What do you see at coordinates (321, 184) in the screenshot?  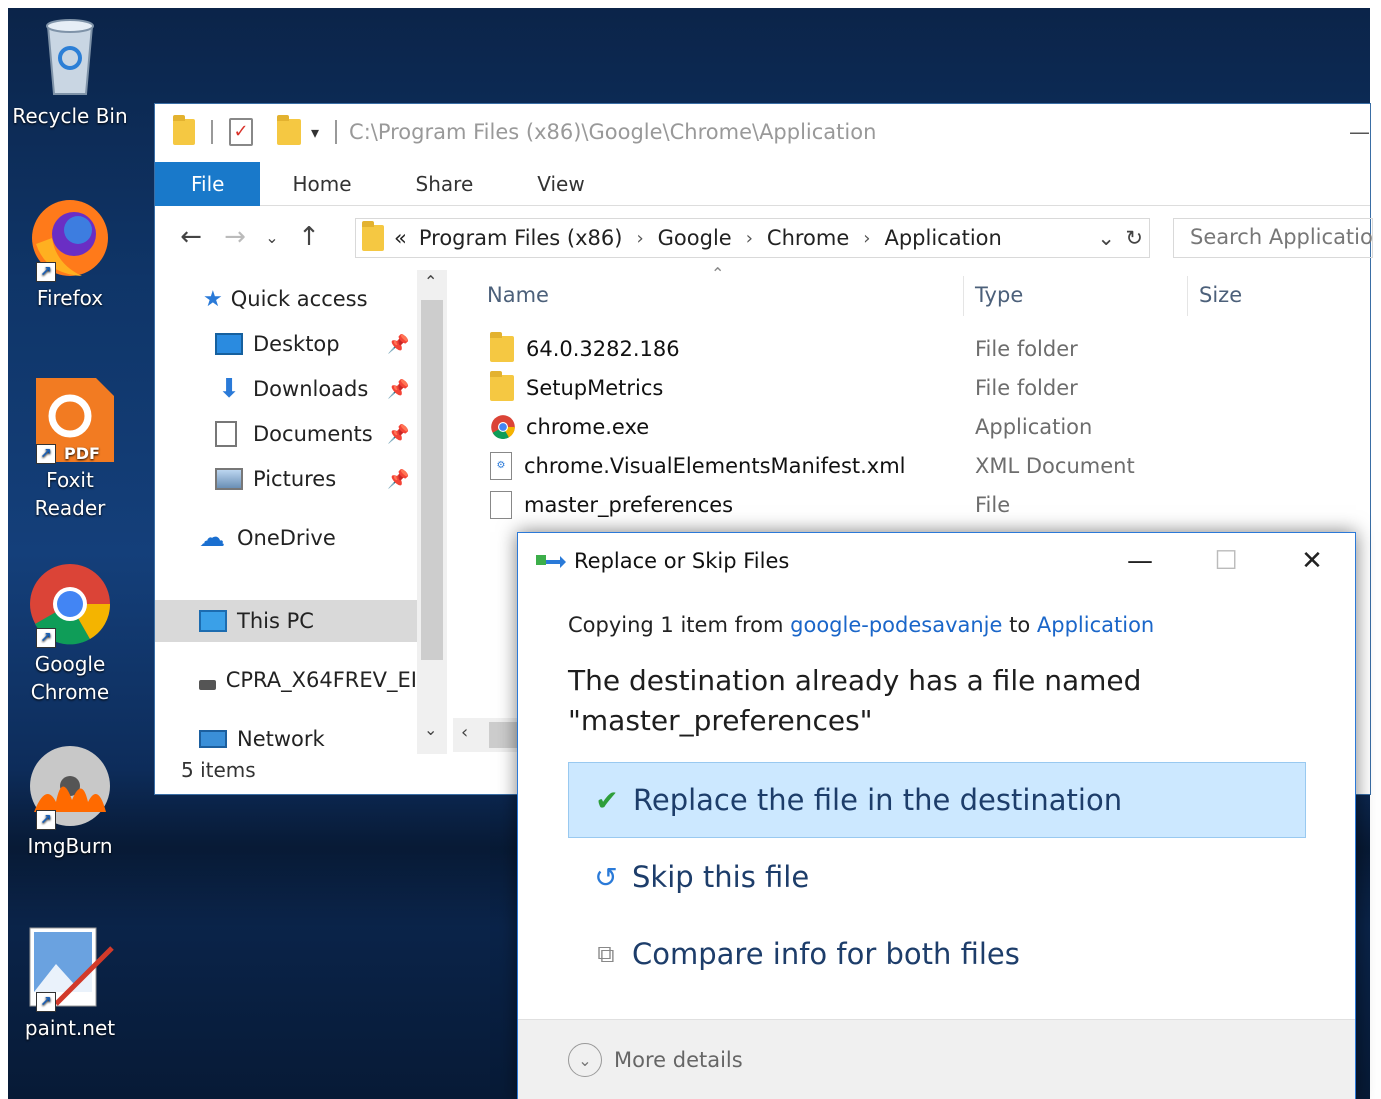 I see `tab-home: Home` at bounding box center [321, 184].